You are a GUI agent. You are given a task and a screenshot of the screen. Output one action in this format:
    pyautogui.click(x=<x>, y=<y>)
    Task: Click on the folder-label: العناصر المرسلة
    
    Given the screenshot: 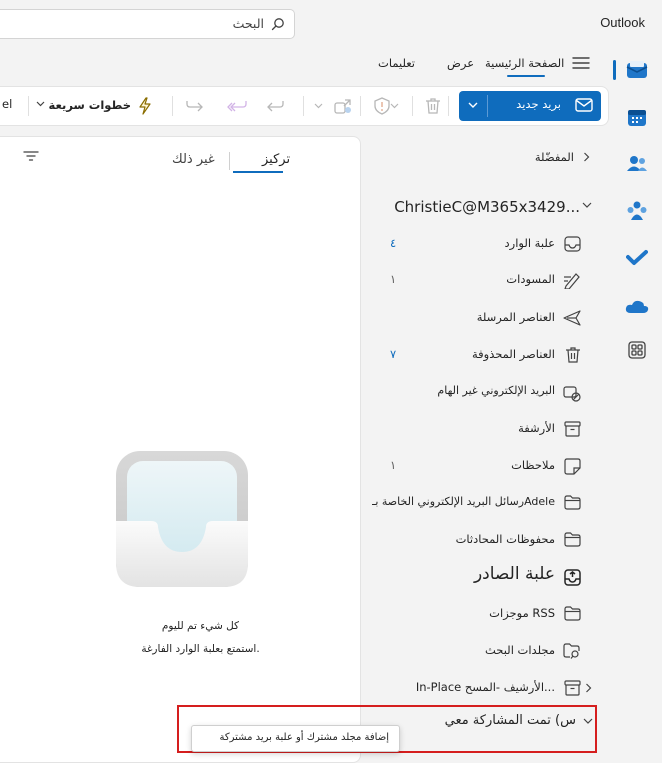 What is the action you would take?
    pyautogui.click(x=515, y=317)
    